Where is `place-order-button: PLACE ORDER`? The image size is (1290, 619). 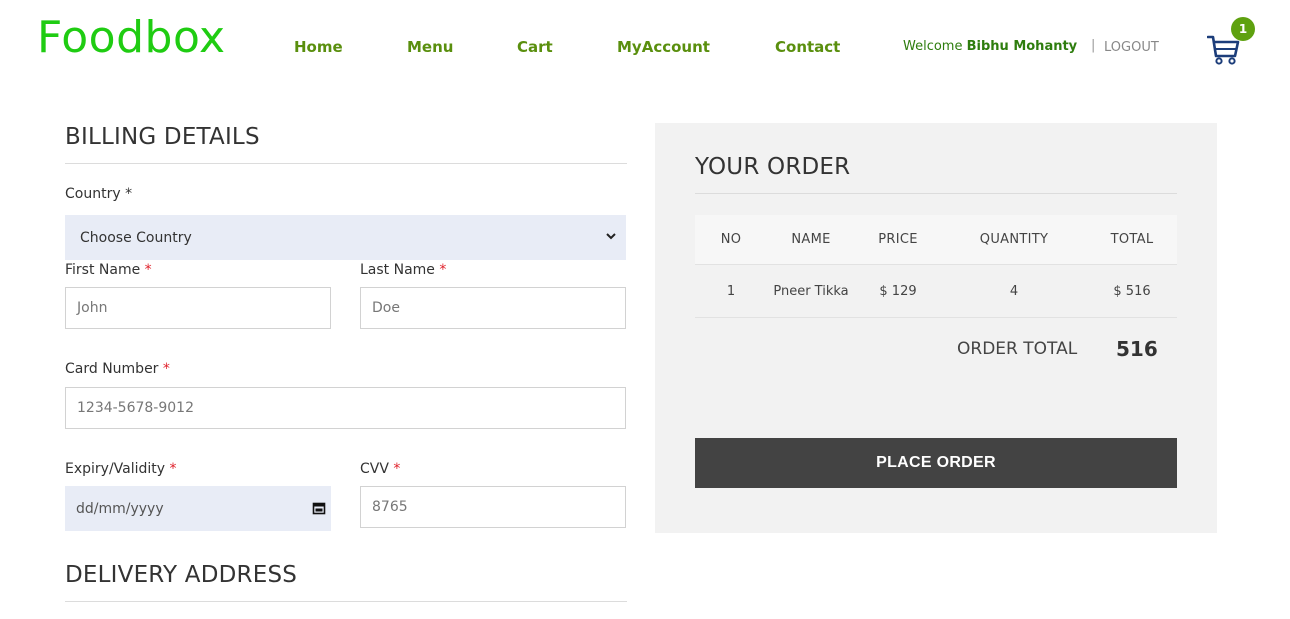
place-order-button: PLACE ORDER is located at coordinates (936, 463).